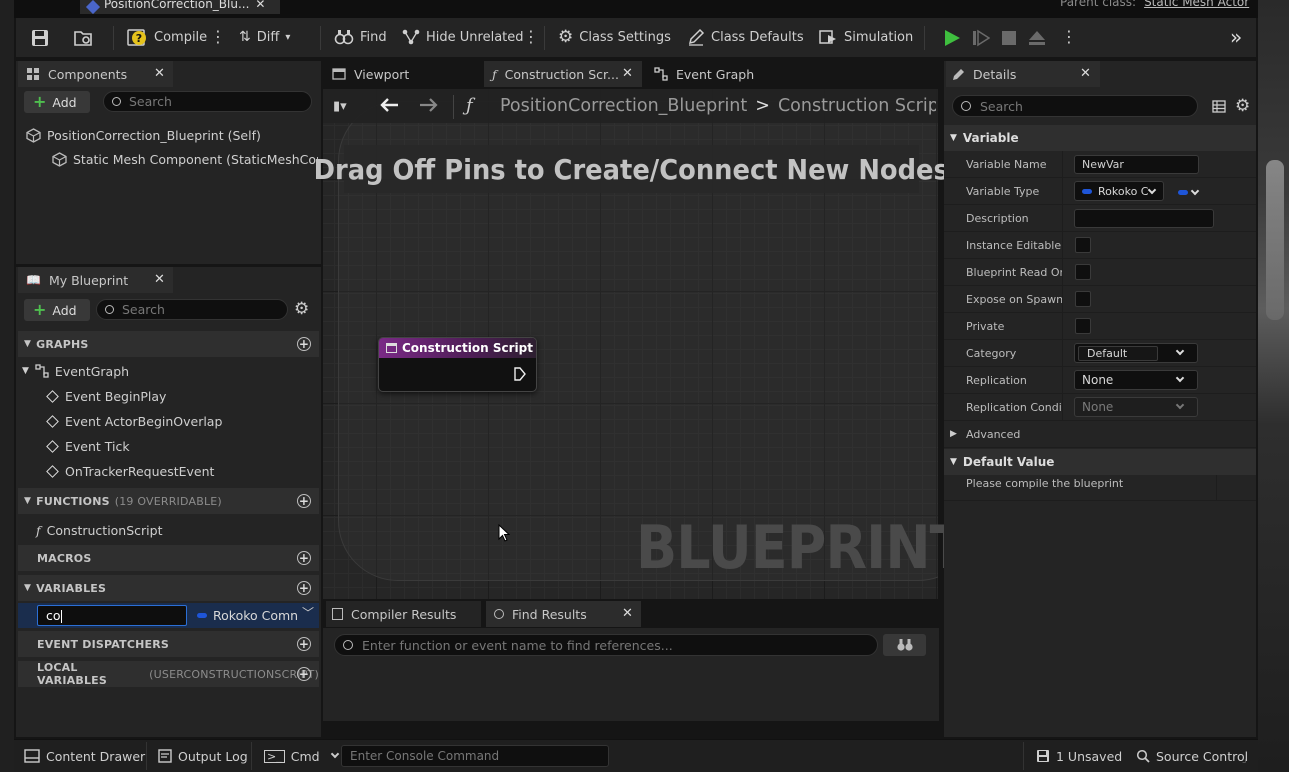 Image resolution: width=1289 pixels, height=772 pixels. I want to click on add-function-icon: +, so click(304, 501).